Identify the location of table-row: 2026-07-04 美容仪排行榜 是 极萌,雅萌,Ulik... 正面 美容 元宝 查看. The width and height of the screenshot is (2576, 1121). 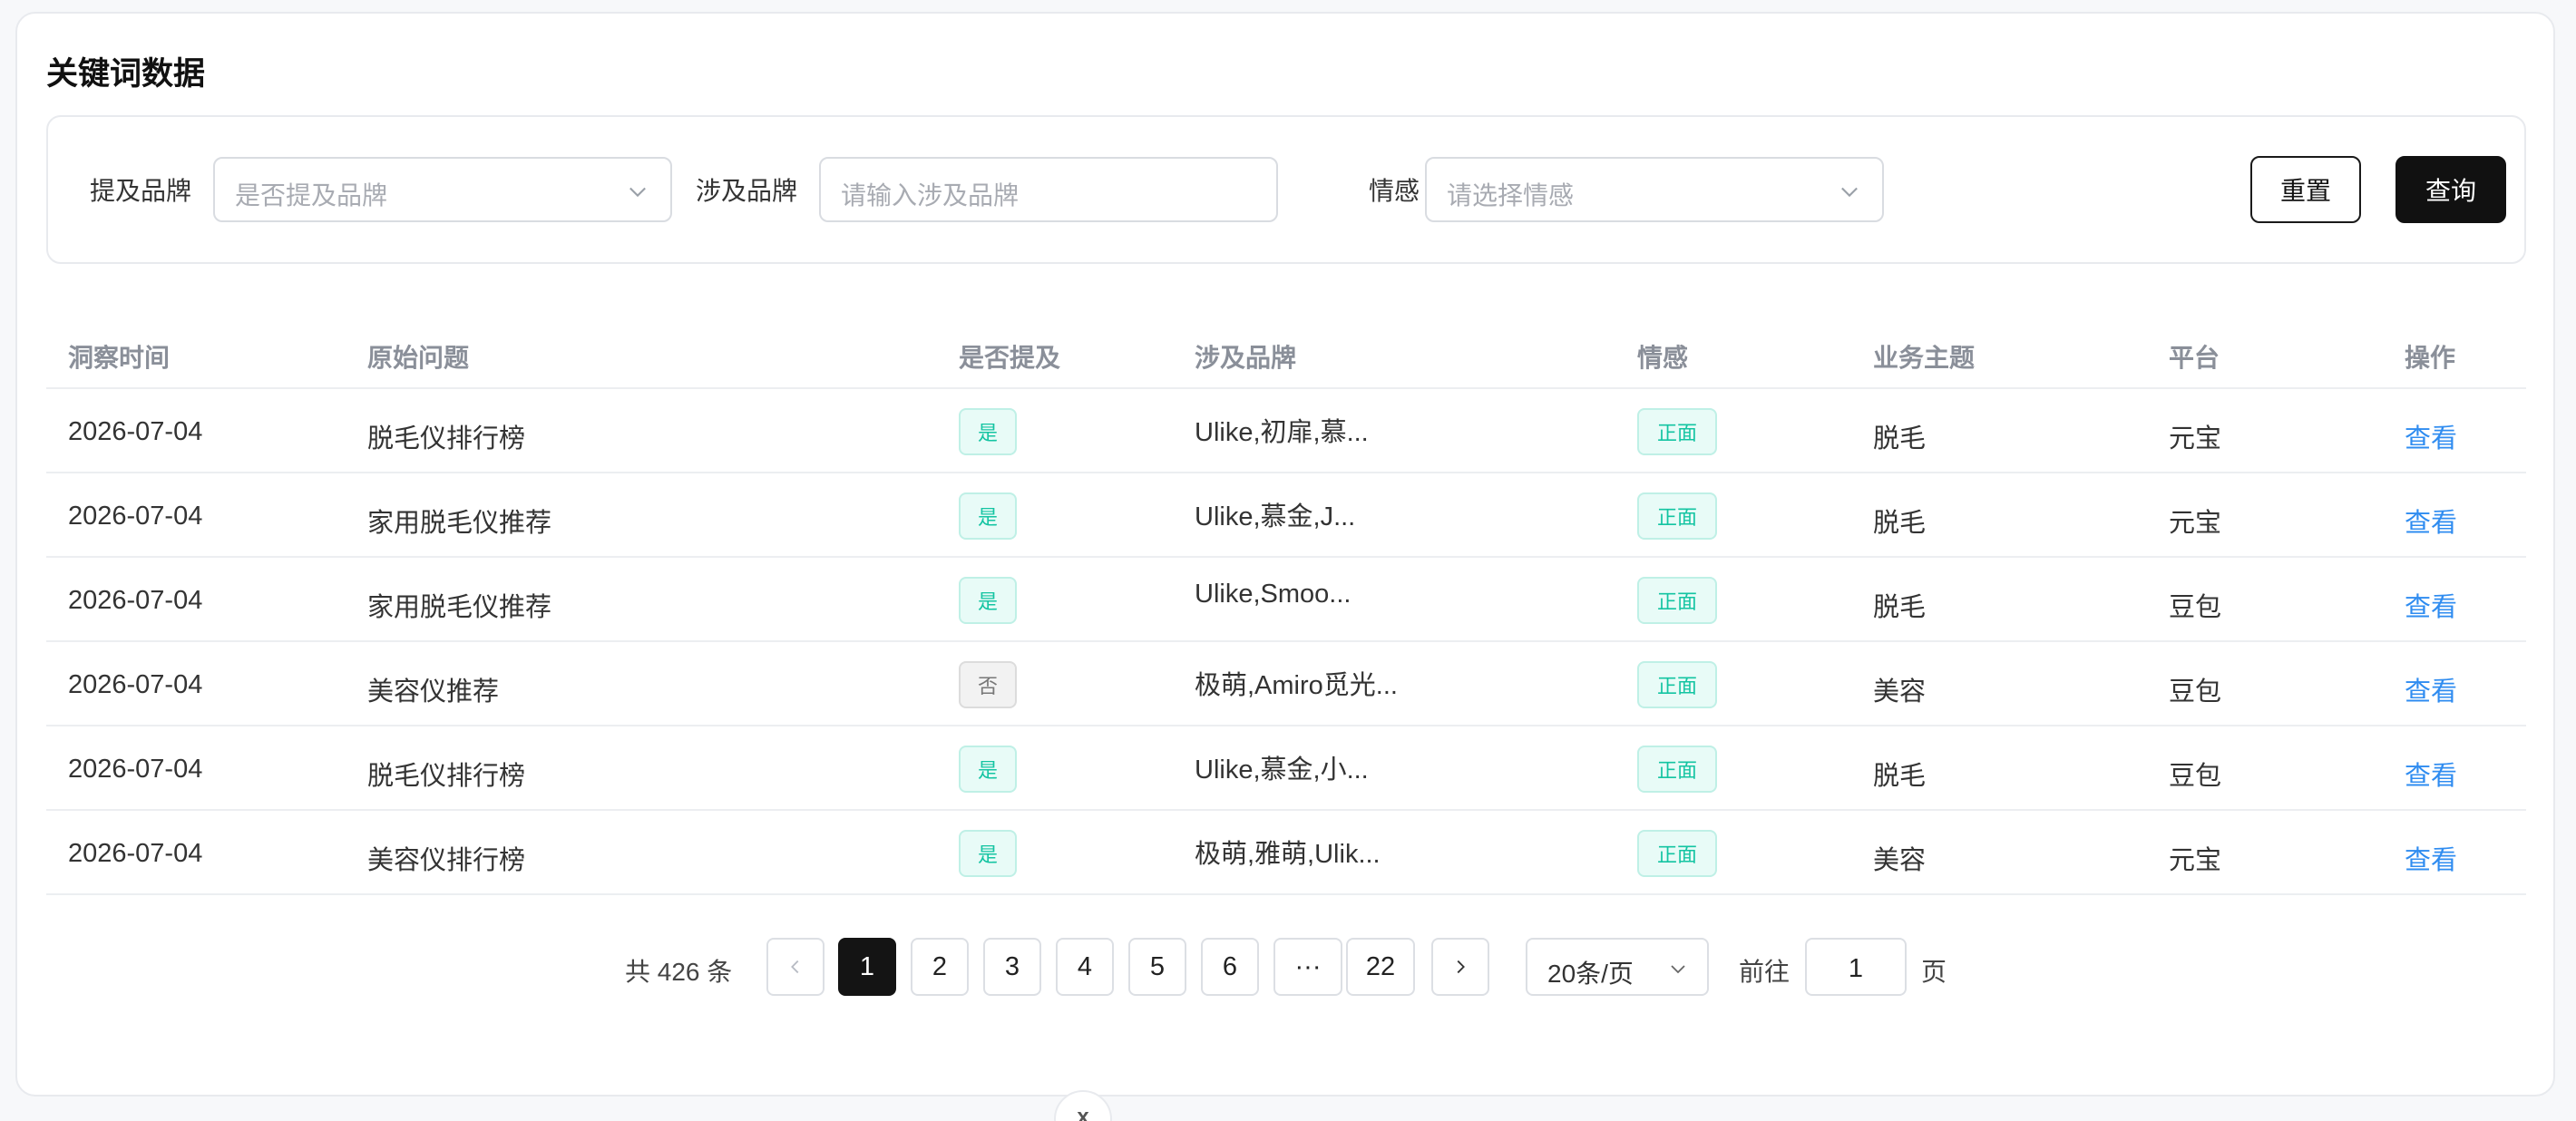
(1286, 853).